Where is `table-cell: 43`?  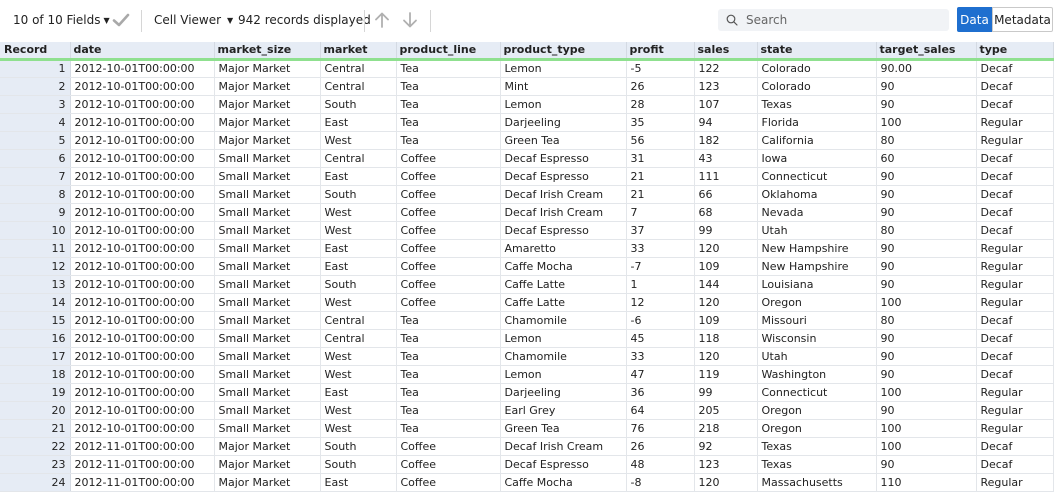 table-cell: 43 is located at coordinates (726, 158).